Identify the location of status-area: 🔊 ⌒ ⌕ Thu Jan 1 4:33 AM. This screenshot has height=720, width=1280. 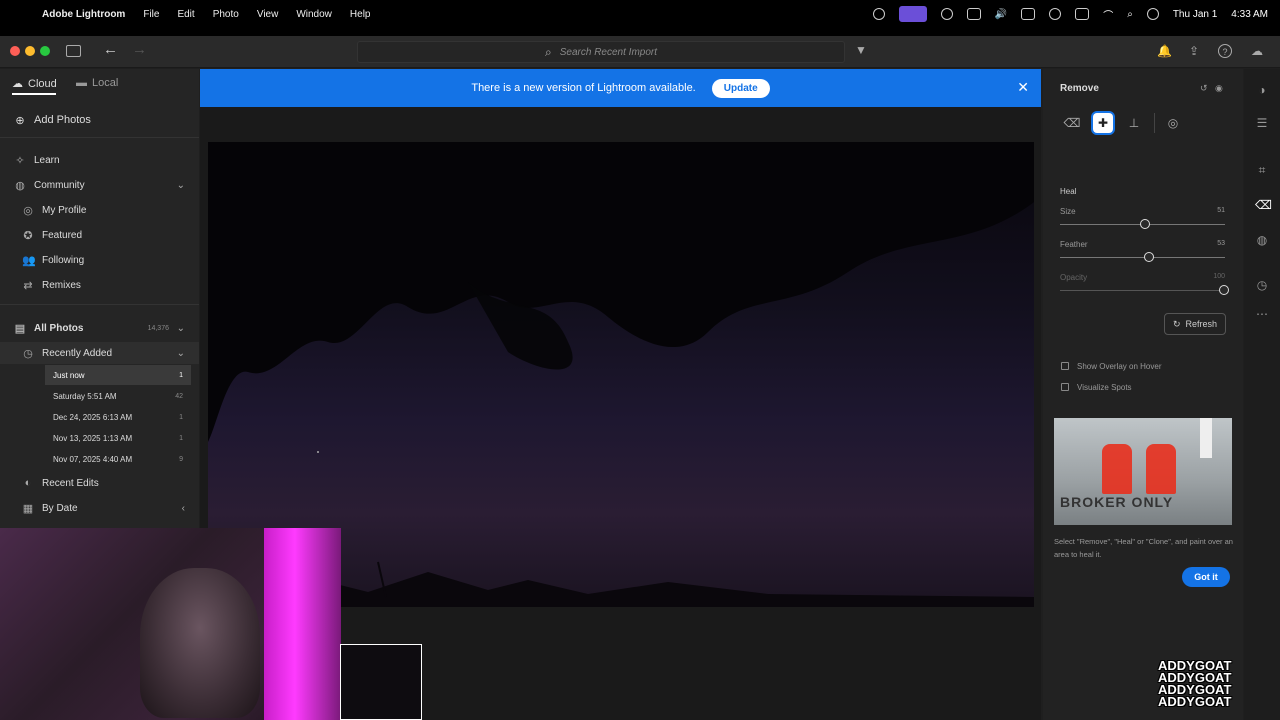
(1070, 14).